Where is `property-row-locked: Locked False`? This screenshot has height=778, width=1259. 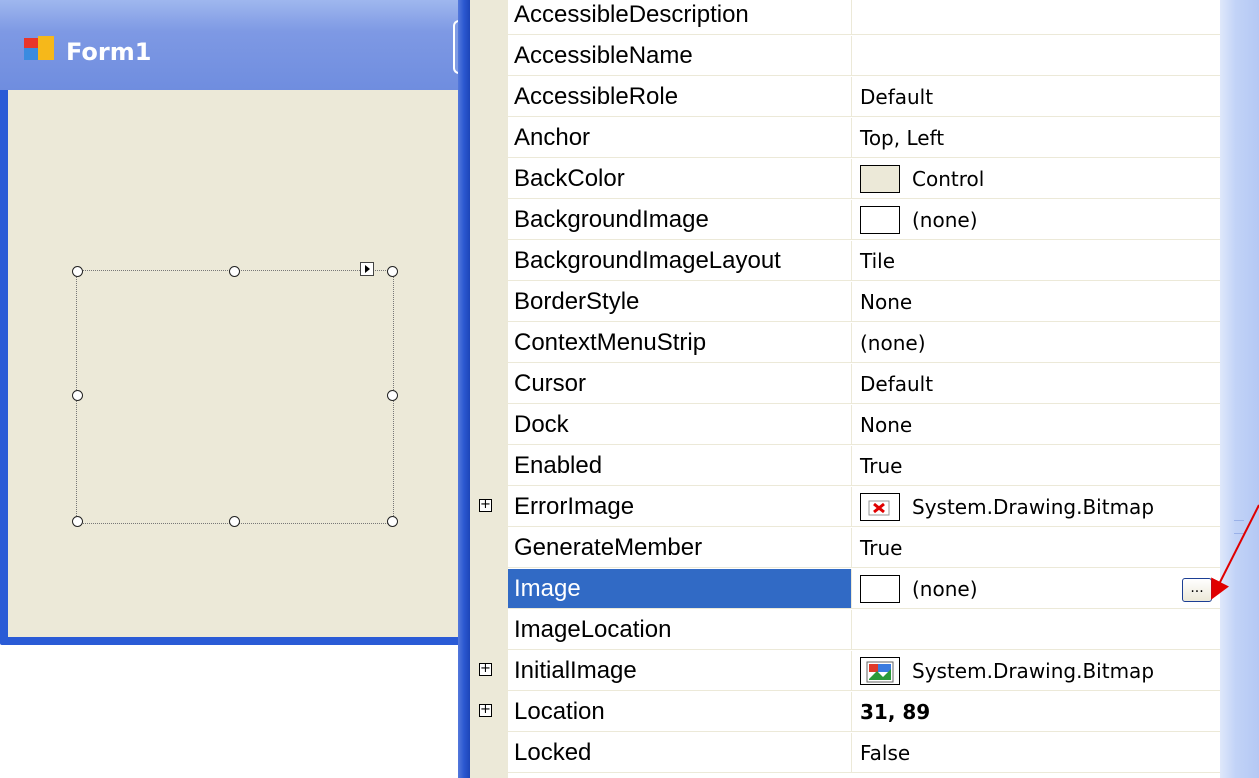
property-row-locked: Locked False is located at coordinates (845, 753).